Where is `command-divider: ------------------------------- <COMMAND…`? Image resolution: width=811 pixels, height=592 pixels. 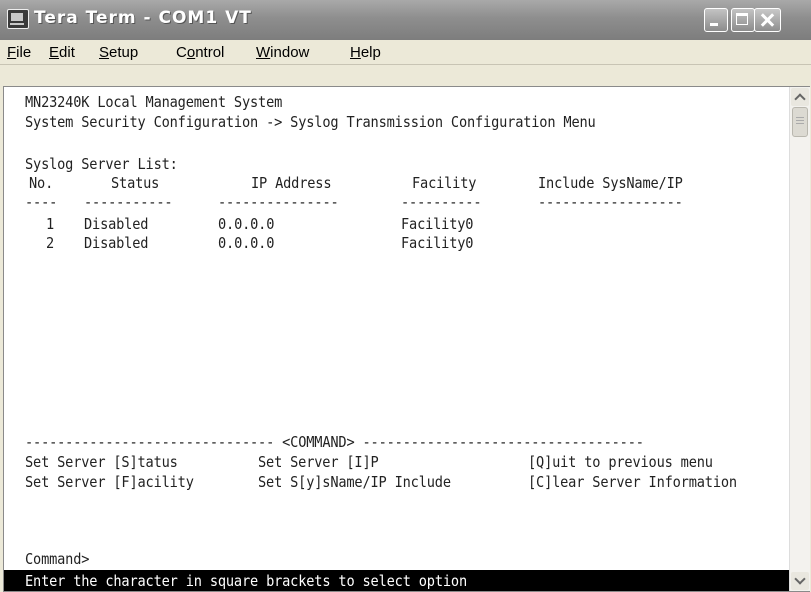 command-divider: ------------------------------- <COMMAND… is located at coordinates (334, 442).